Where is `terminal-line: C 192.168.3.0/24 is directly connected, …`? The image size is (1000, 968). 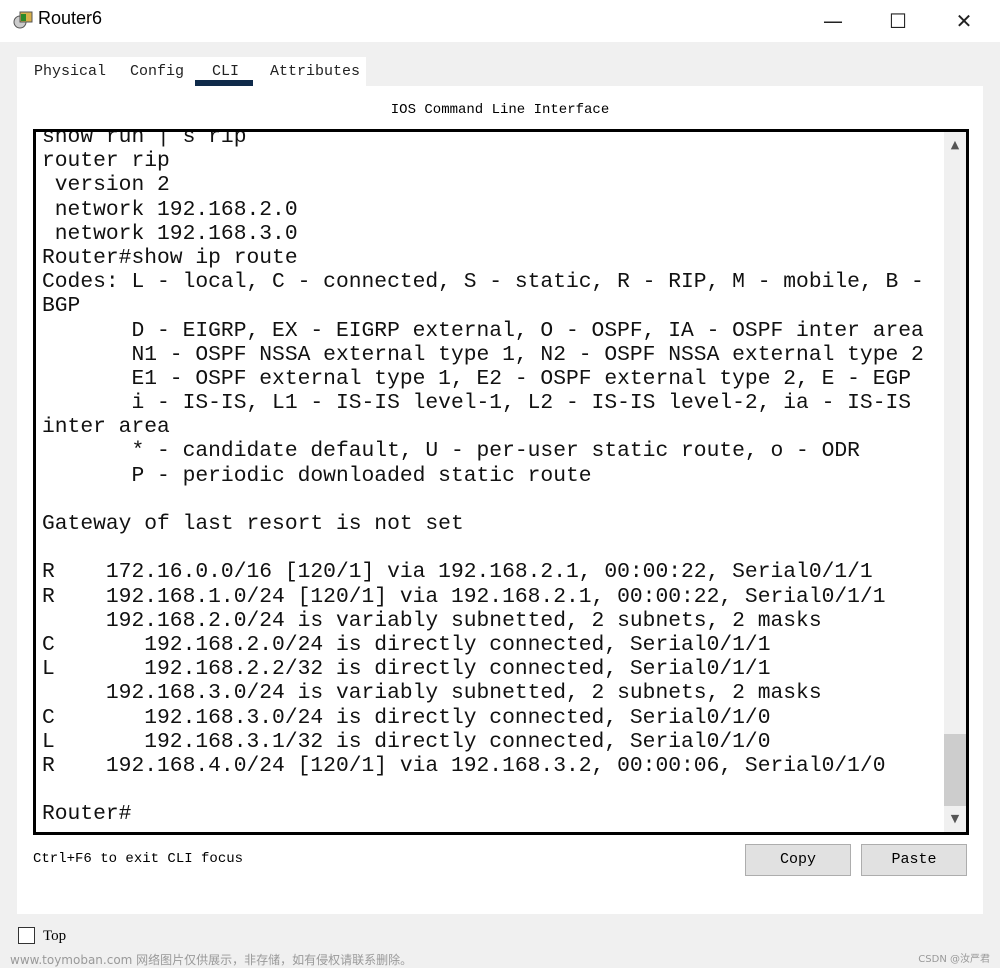
terminal-line: C 192.168.3.0/24 is directly connected, … is located at coordinates (406, 717).